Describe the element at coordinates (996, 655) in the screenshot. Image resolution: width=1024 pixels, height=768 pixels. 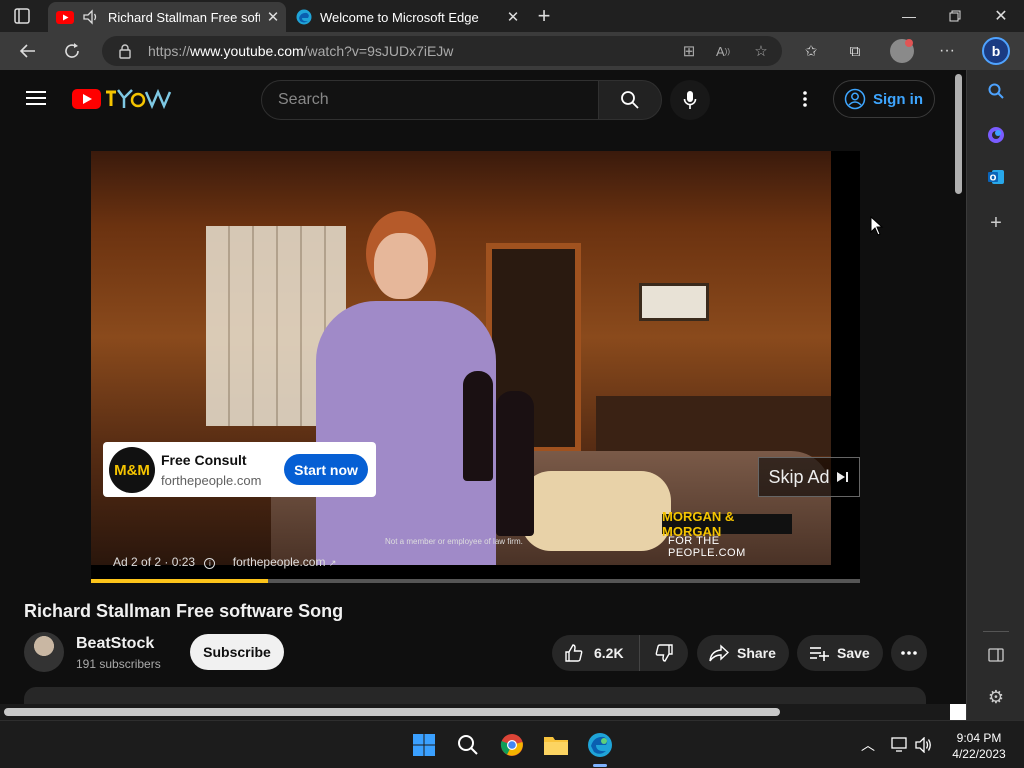
I see `hide-sidebar-icon` at that location.